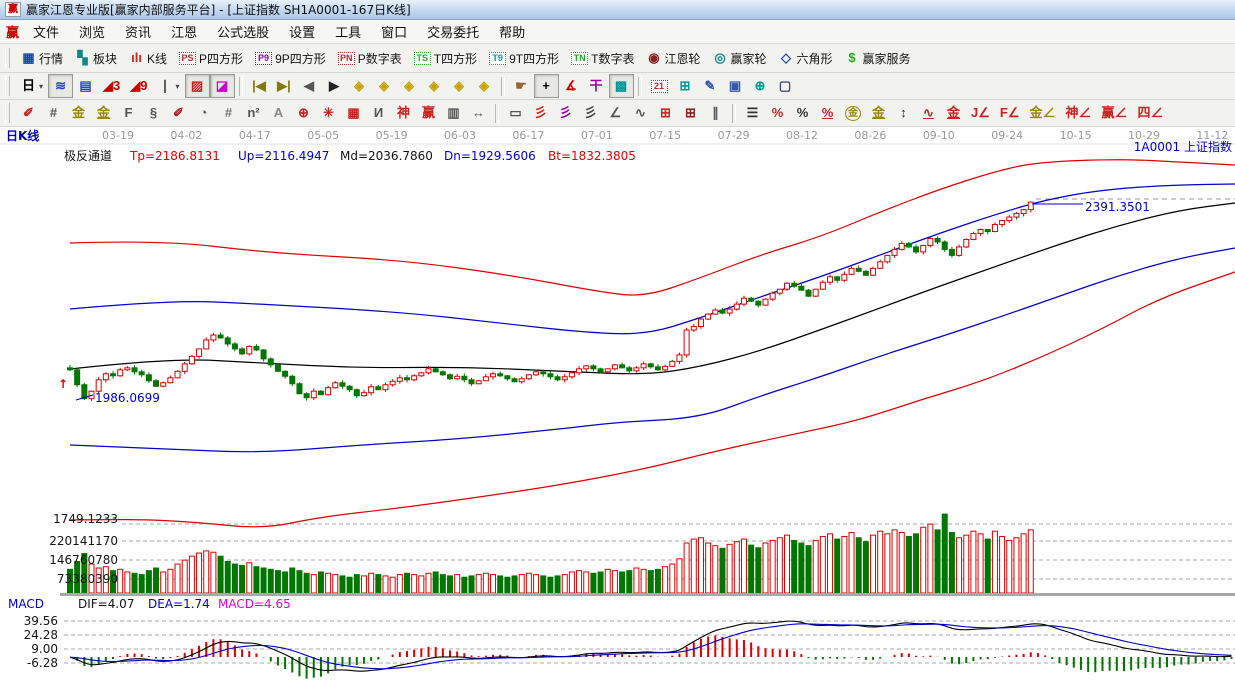  I want to click on hand-tool-button: ☛, so click(521, 86).